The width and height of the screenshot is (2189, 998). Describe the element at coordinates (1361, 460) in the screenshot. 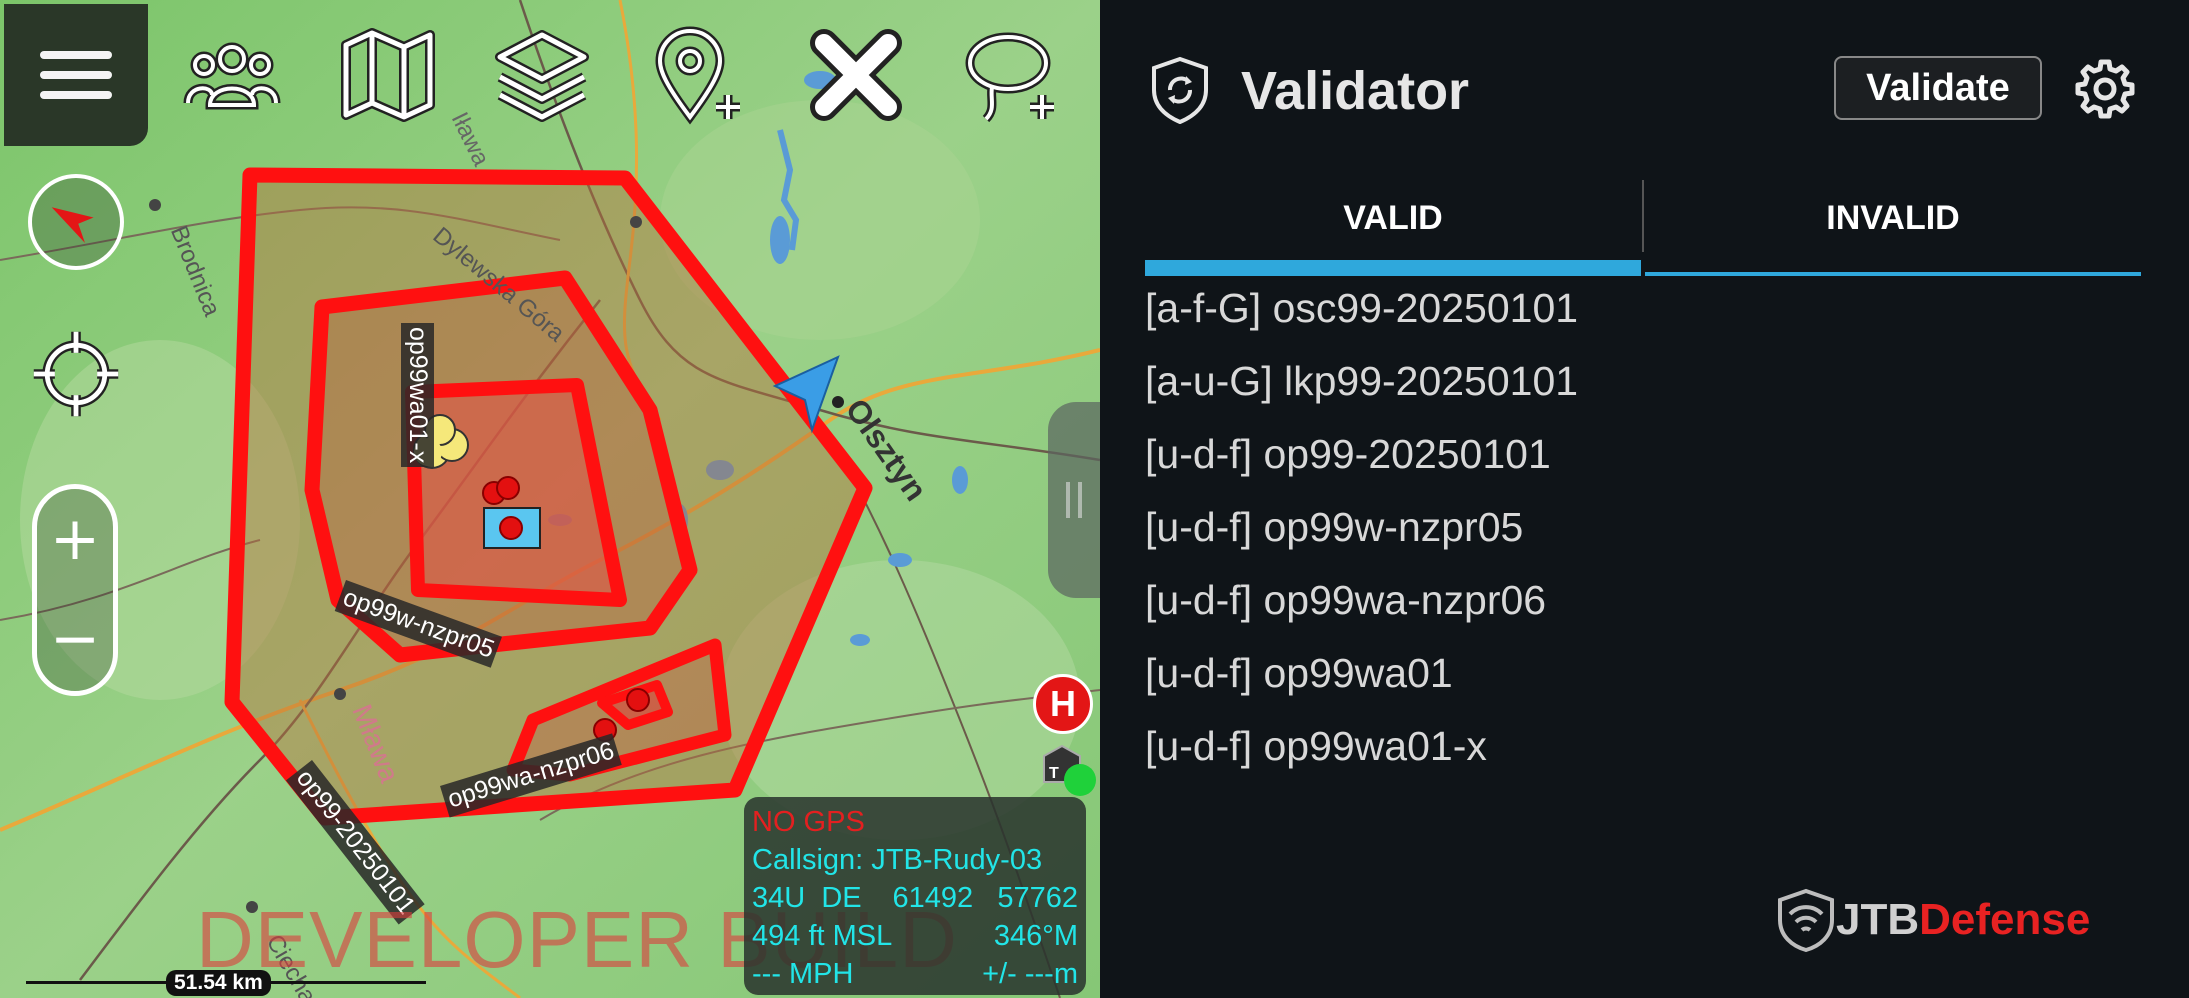

I see `list-item: [u-d-f] op99-20250101` at that location.